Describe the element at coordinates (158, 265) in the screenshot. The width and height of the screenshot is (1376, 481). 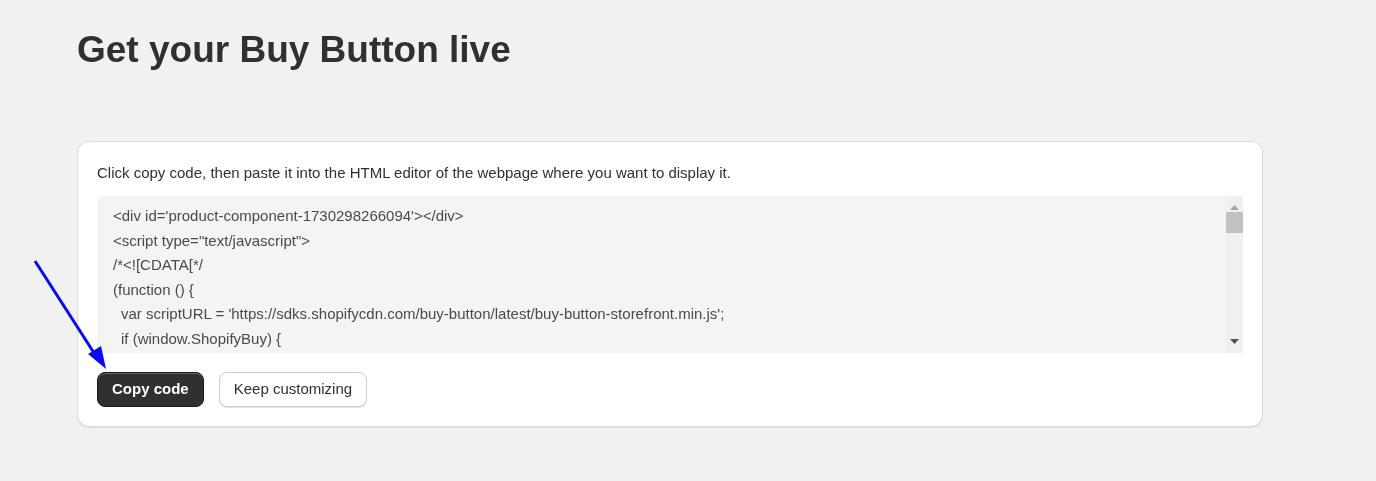
I see `code-line: /*<![CDATA[*/` at that location.